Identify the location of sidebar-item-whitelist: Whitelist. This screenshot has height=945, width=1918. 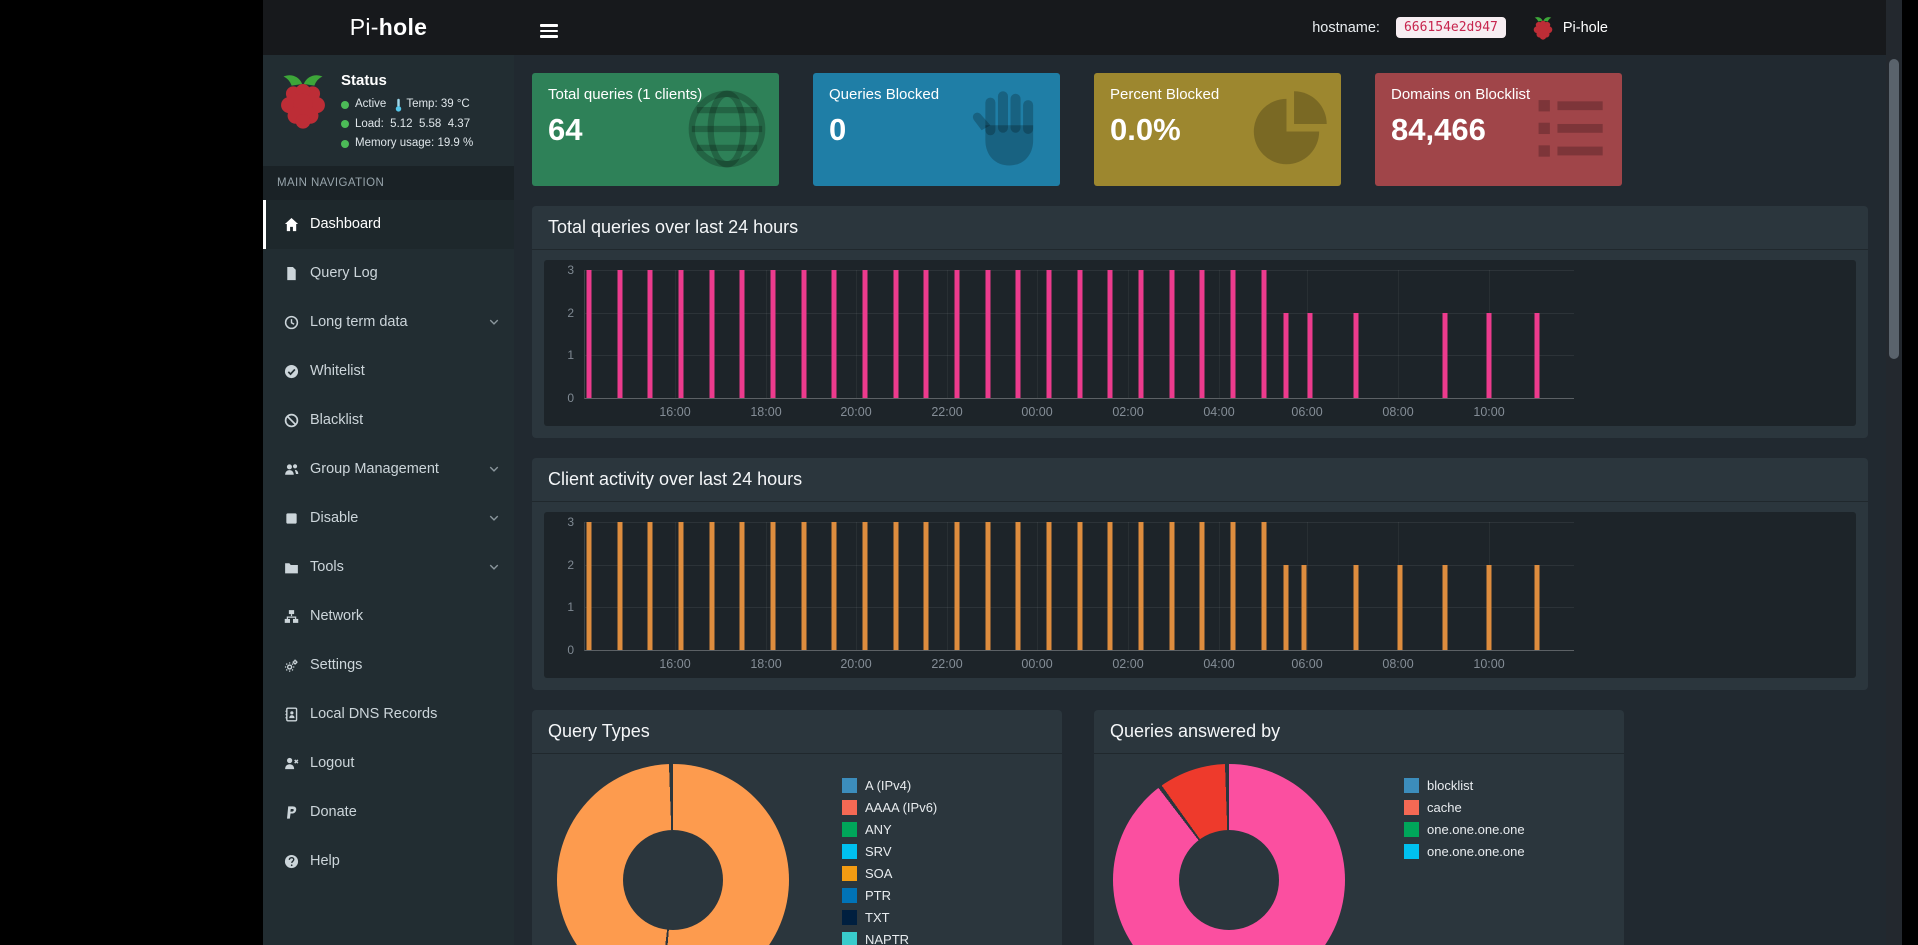
(388, 371).